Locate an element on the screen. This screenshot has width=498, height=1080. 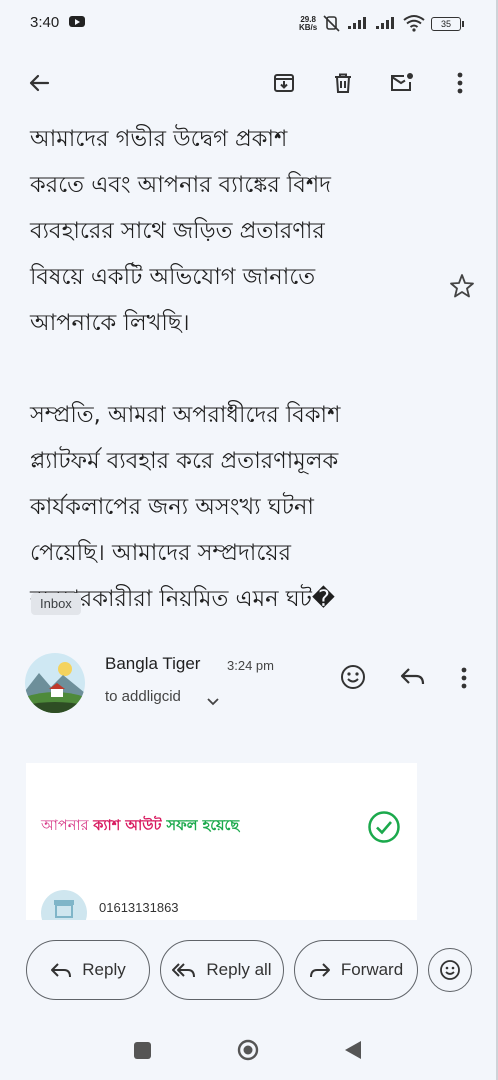
signal-1-icon is located at coordinates (357, 23).